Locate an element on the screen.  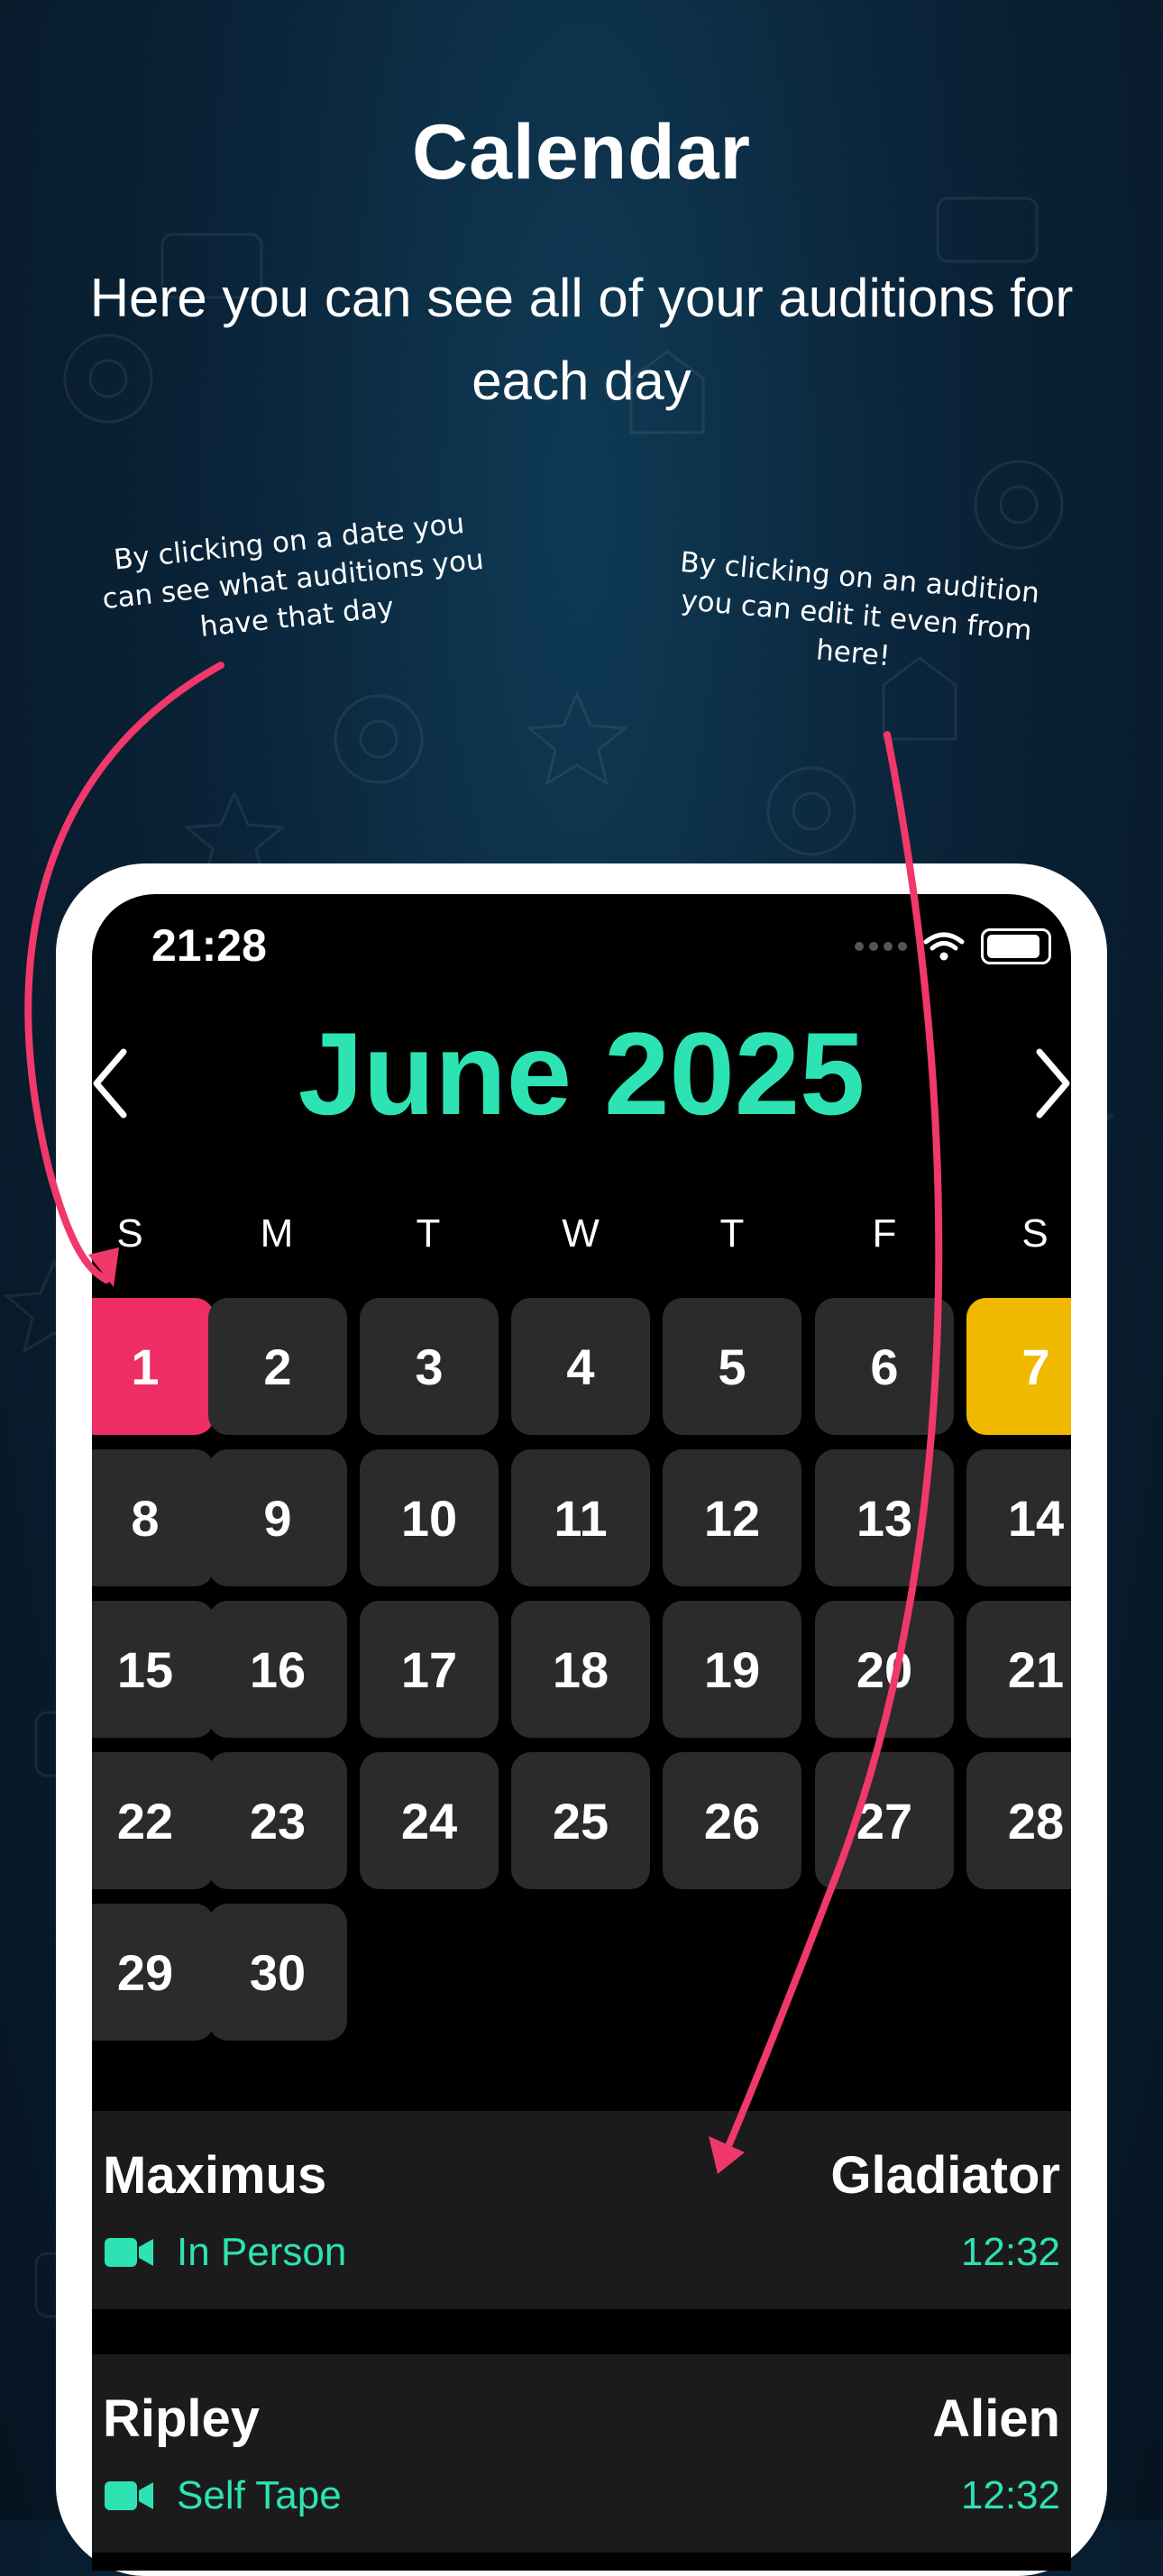
cellular-icon is located at coordinates (881, 946).